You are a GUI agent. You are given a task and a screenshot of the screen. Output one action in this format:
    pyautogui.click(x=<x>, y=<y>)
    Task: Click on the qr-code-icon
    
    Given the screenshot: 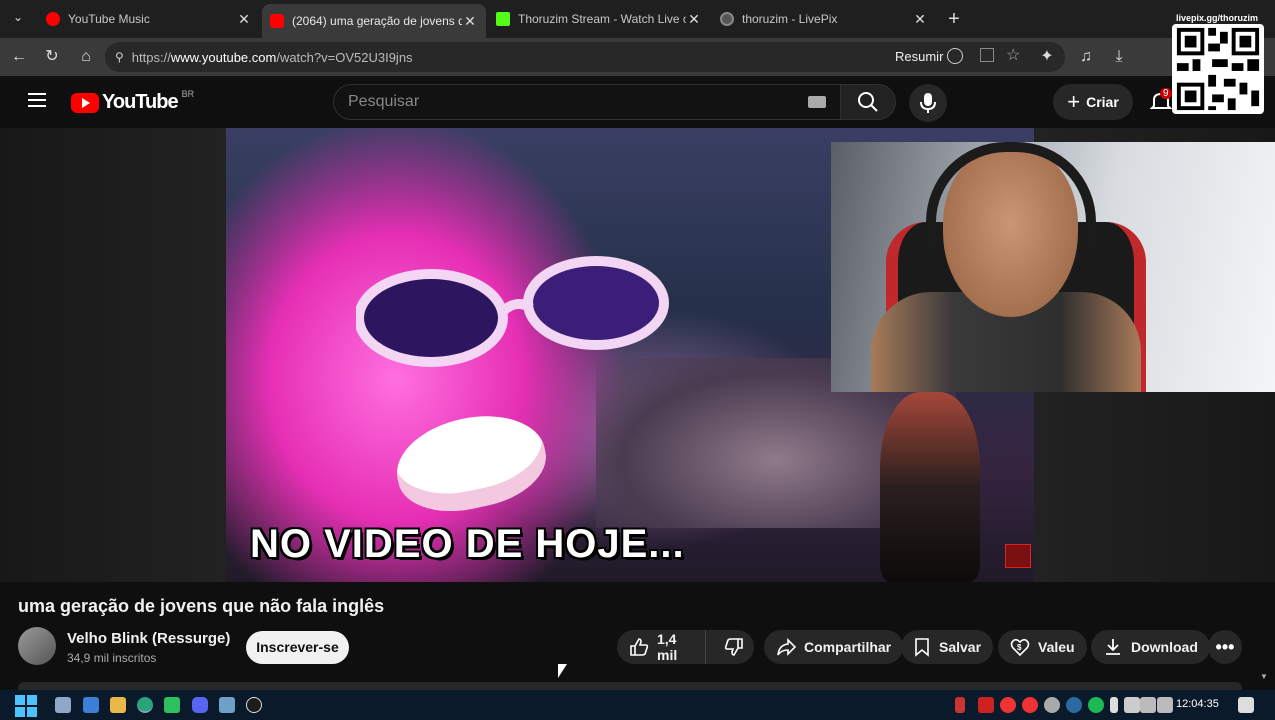 What is the action you would take?
    pyautogui.click(x=1218, y=69)
    